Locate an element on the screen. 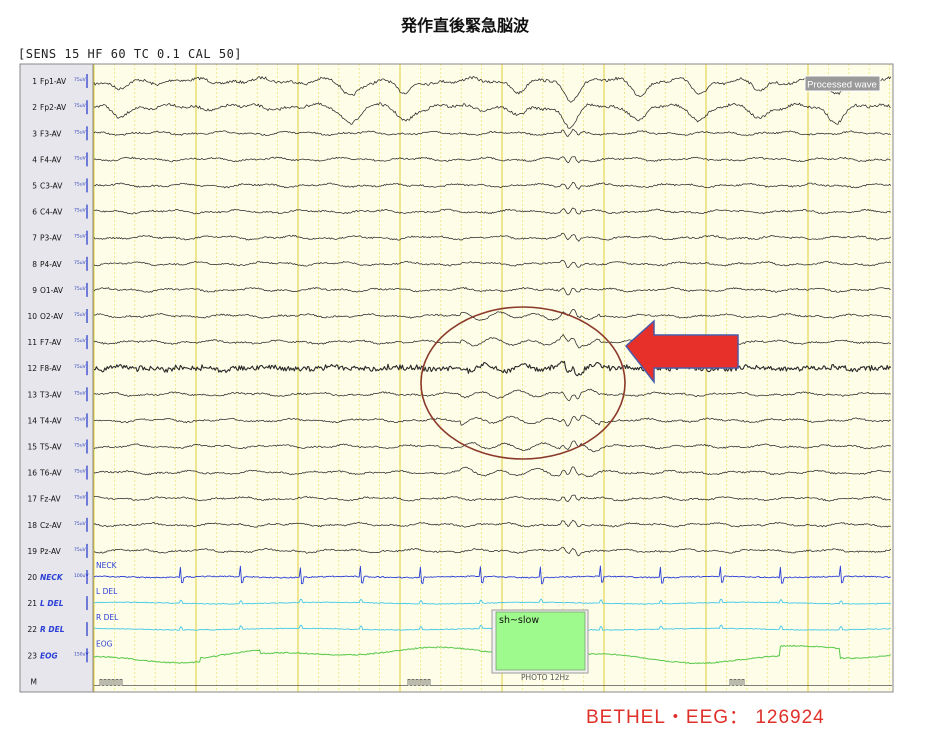 The image size is (930, 748). channel-number: 23 is located at coordinates (32, 655).